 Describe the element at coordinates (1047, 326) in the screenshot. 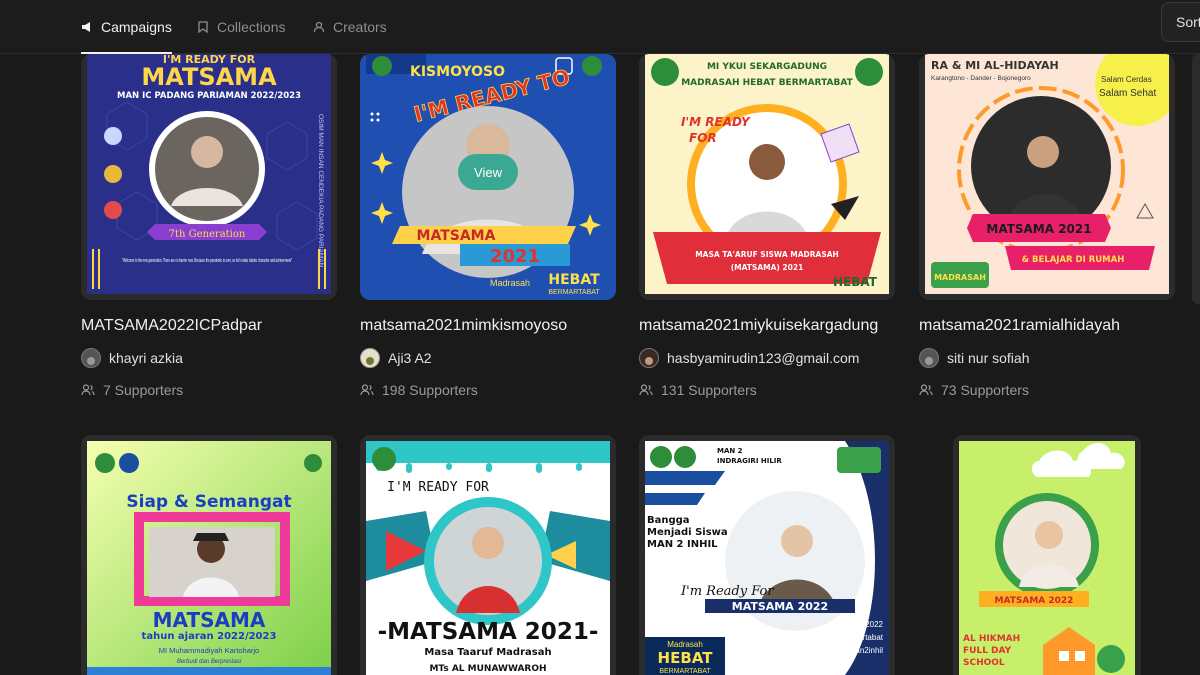

I see `campaign-title: matsama2021ramialhidayah` at that location.